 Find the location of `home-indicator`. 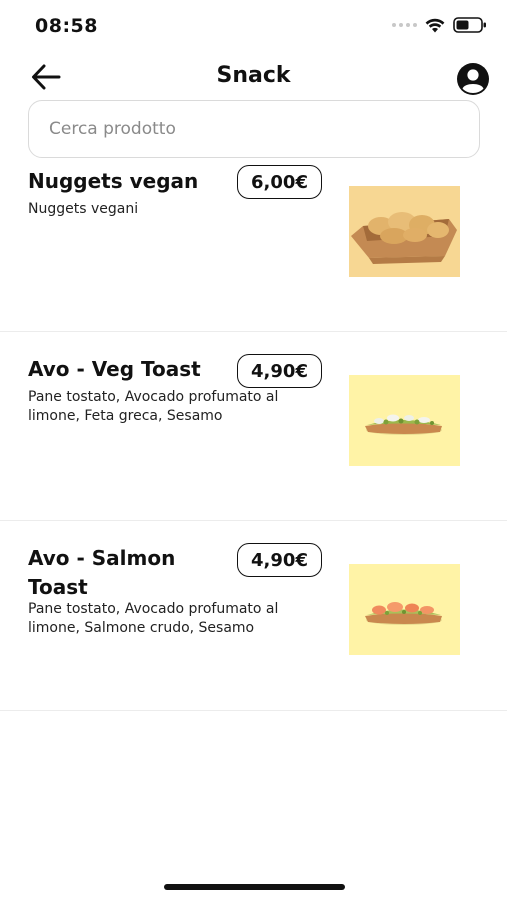

home-indicator is located at coordinates (254, 887).